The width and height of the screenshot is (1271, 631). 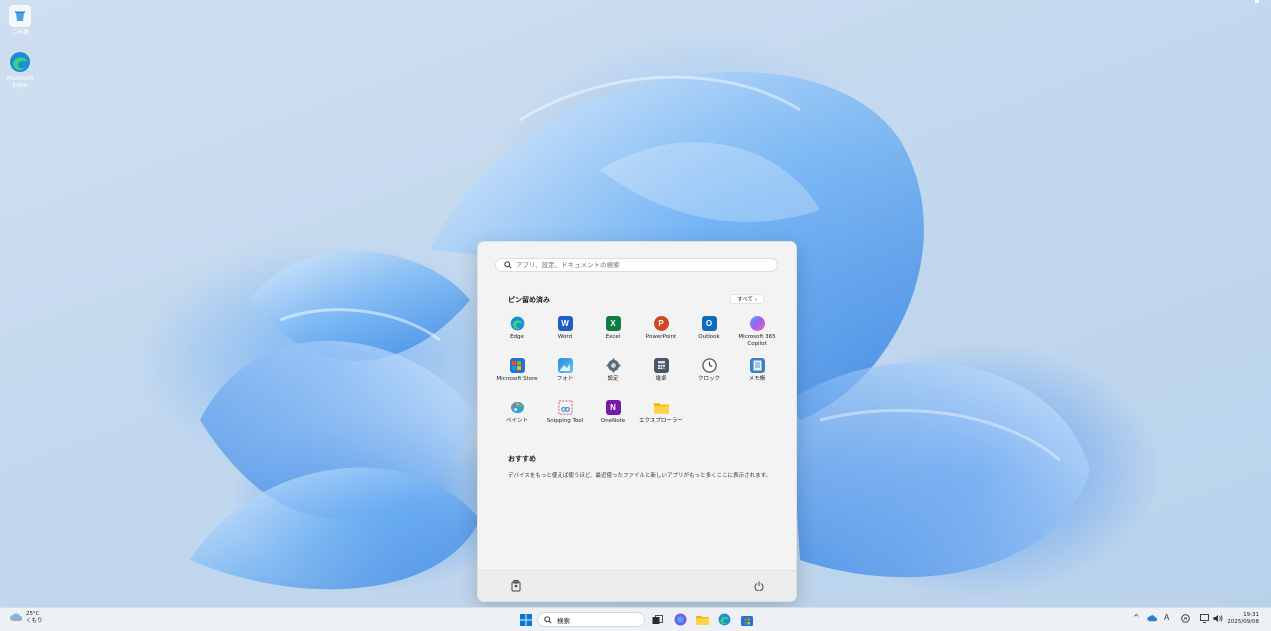 I want to click on powerpoint-icon: P, so click(x=661, y=323).